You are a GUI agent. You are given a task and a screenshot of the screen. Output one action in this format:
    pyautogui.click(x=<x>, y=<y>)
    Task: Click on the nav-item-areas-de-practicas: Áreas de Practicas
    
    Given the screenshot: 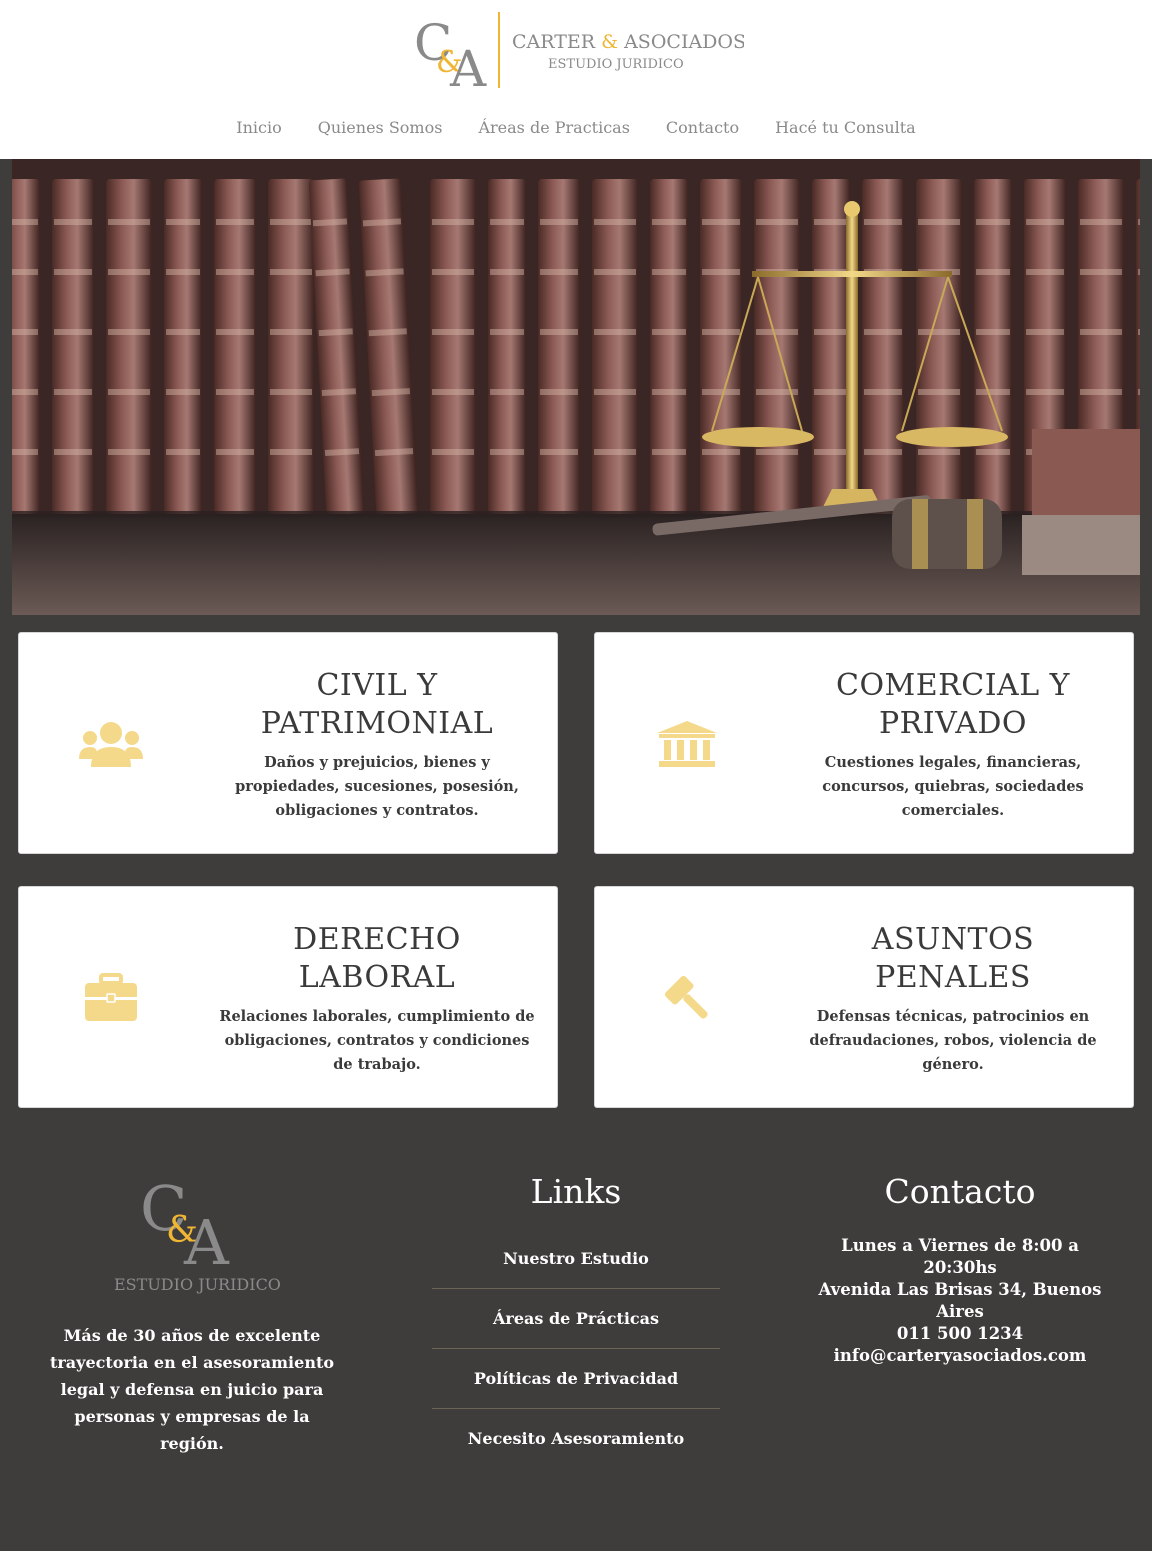 What is the action you would take?
    pyautogui.click(x=553, y=132)
    